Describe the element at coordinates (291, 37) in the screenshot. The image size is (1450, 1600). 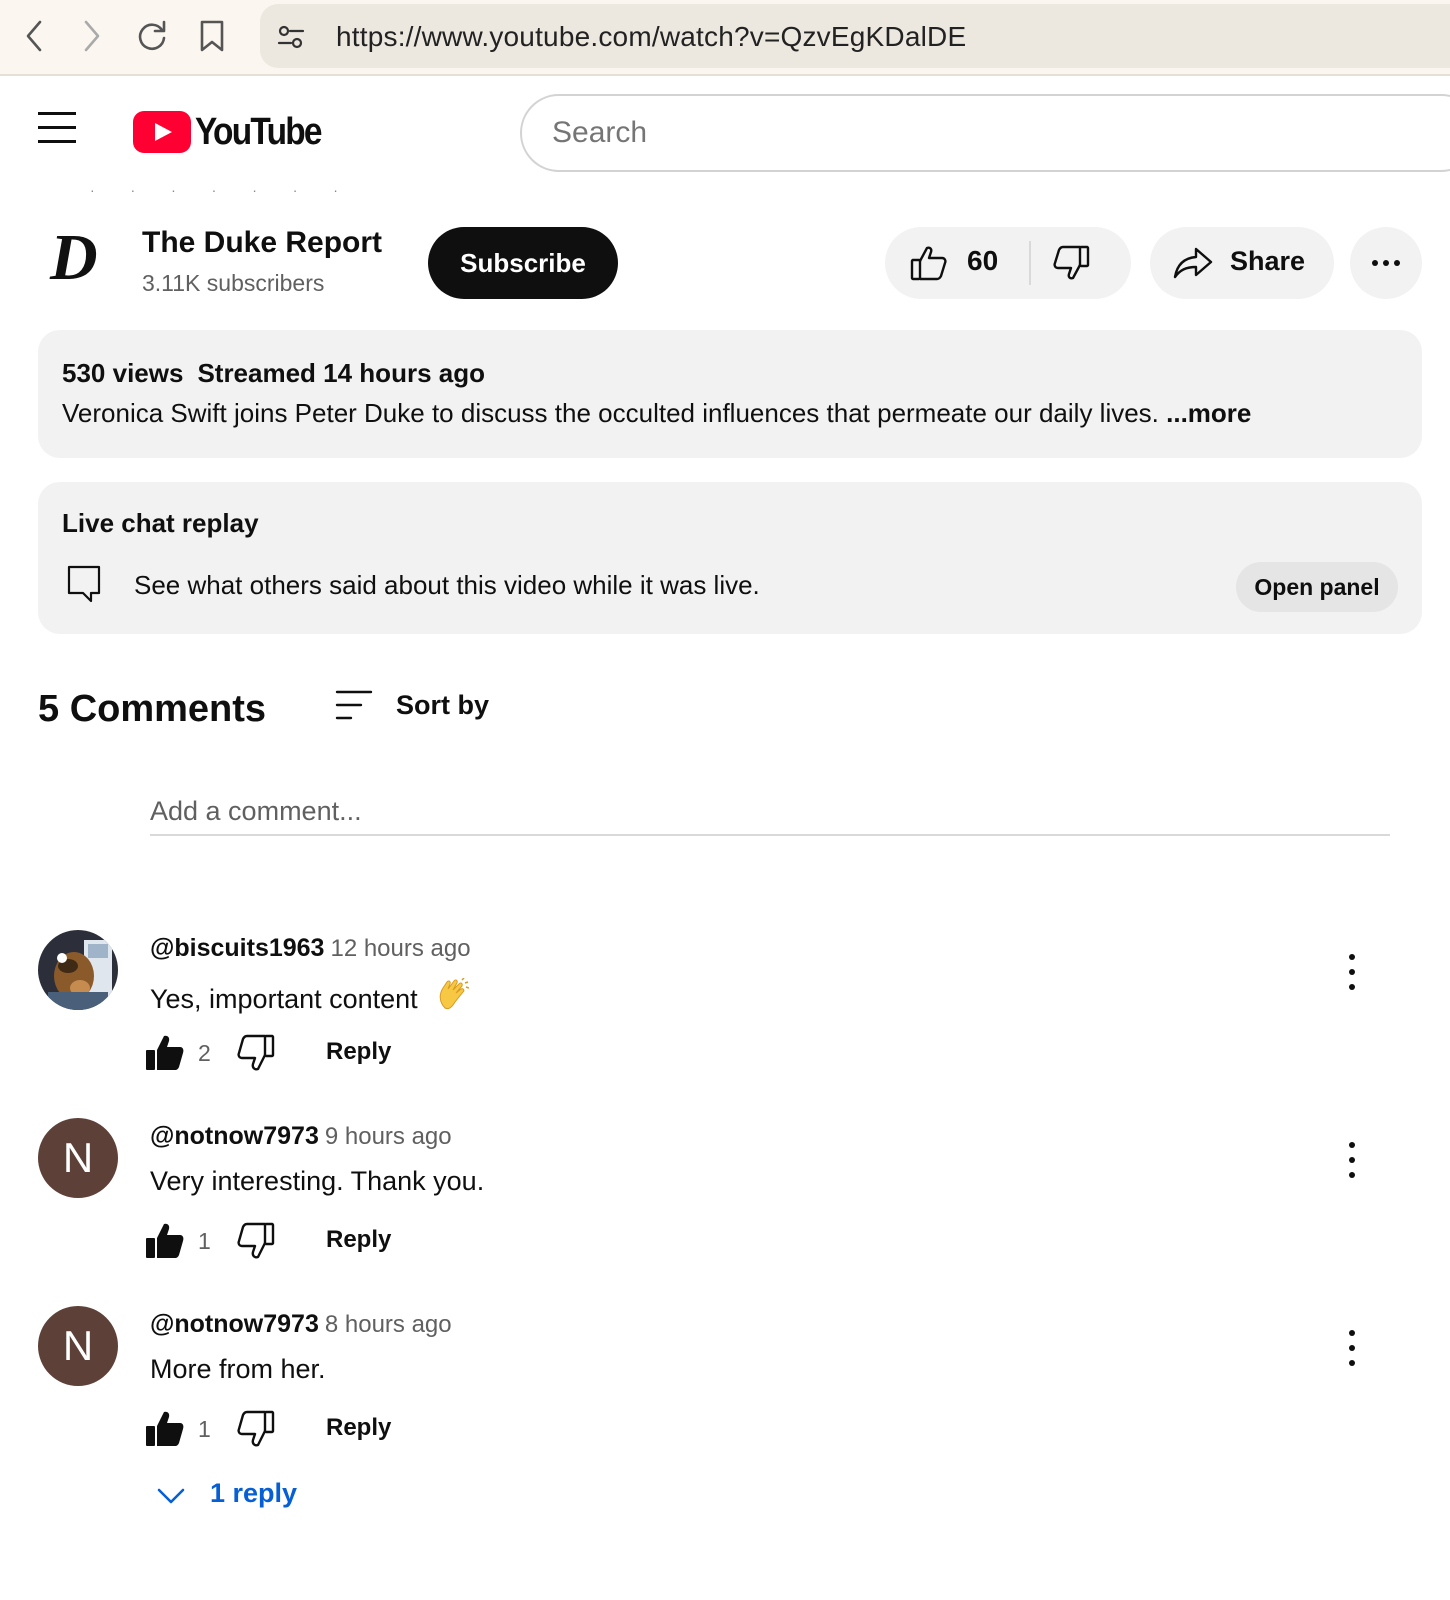
I see `site-settings-icon` at that location.